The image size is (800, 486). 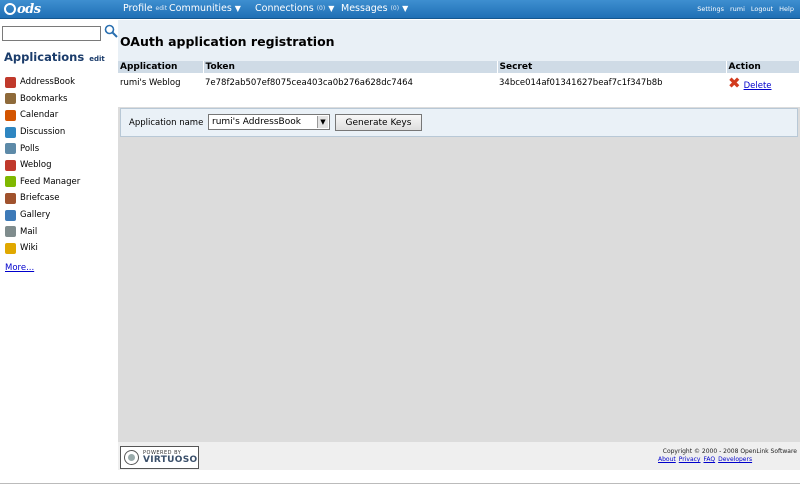 I want to click on nav-messages-count: (0), so click(x=395, y=8).